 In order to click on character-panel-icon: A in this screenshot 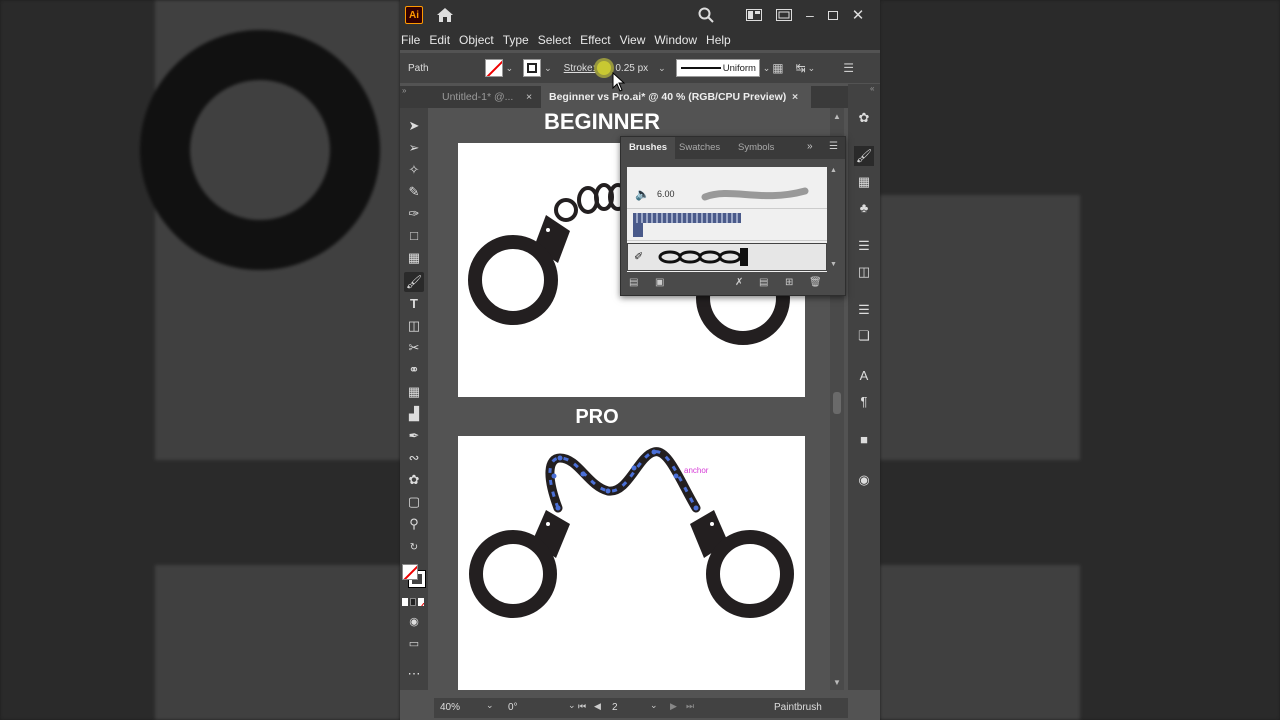, I will do `click(864, 376)`.